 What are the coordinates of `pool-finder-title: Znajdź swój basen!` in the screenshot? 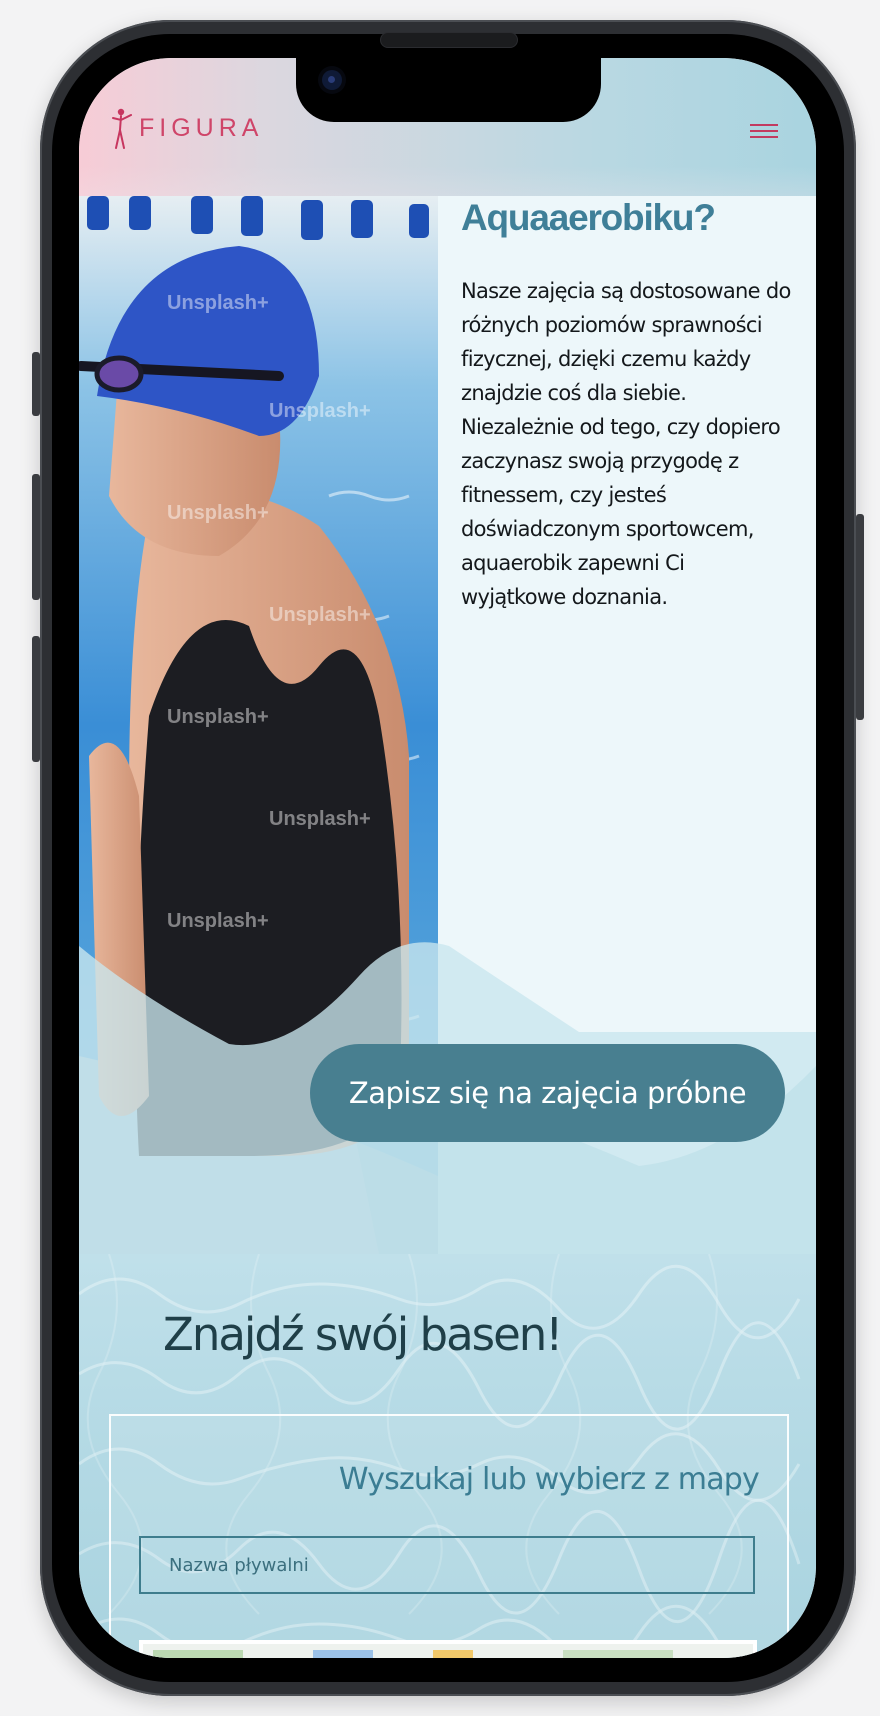 It's located at (363, 1334).